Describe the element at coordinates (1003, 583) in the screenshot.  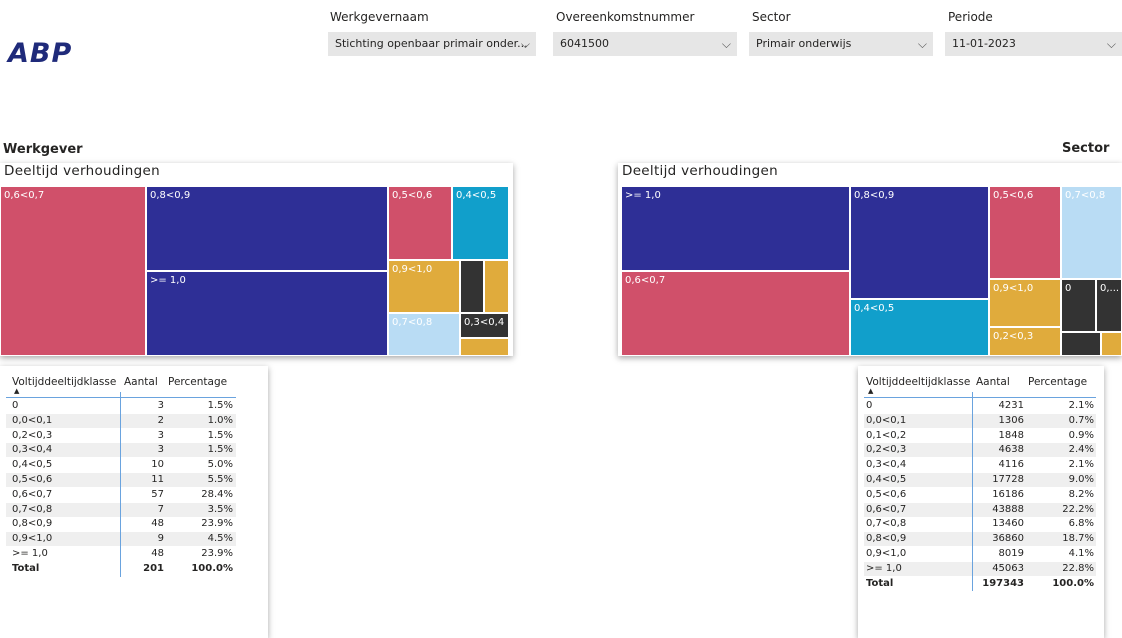
I see `table-cell: 197343` at that location.